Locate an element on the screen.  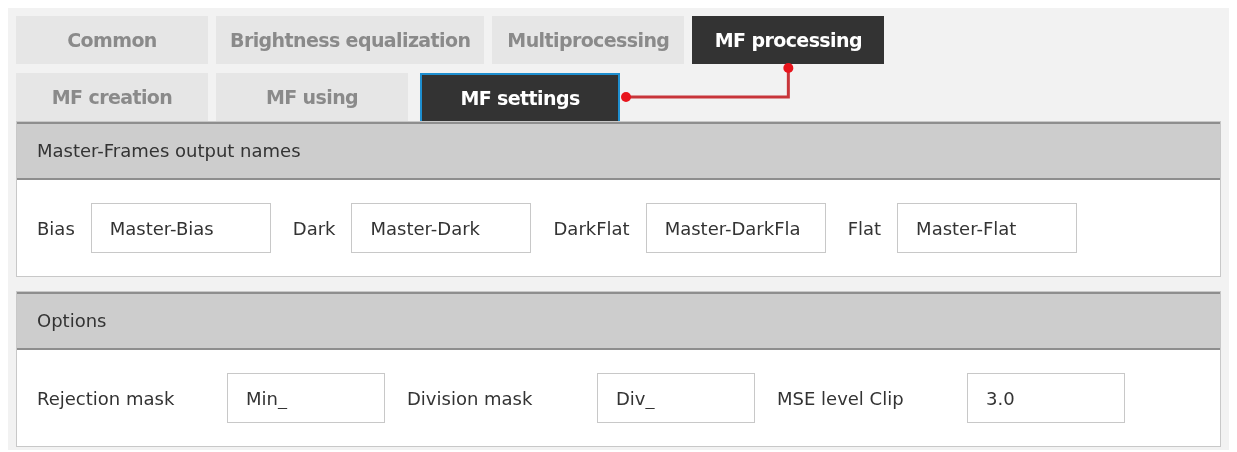
input-field: Div_ is located at coordinates (676, 398).